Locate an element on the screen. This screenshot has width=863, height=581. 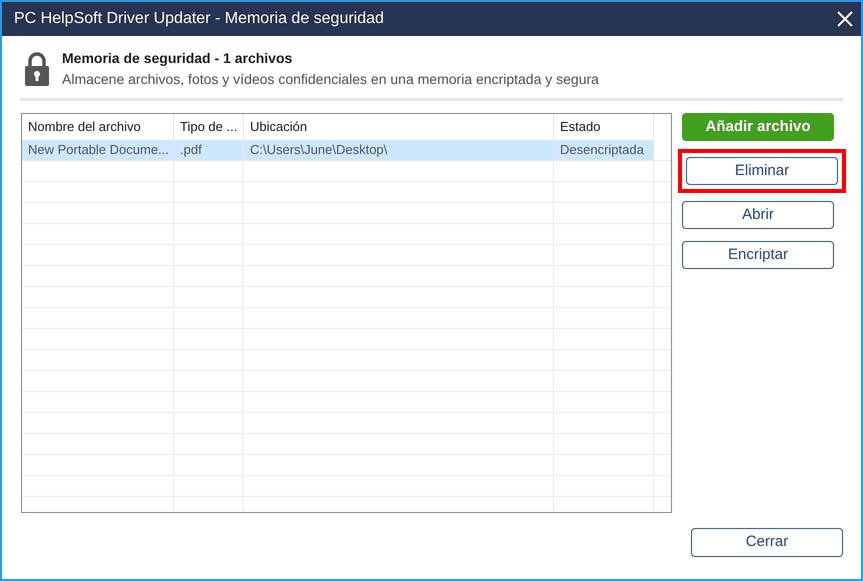
window-title: PC HelpSoft Driver Updater - Memoria de seguridad is located at coordinates (199, 19).